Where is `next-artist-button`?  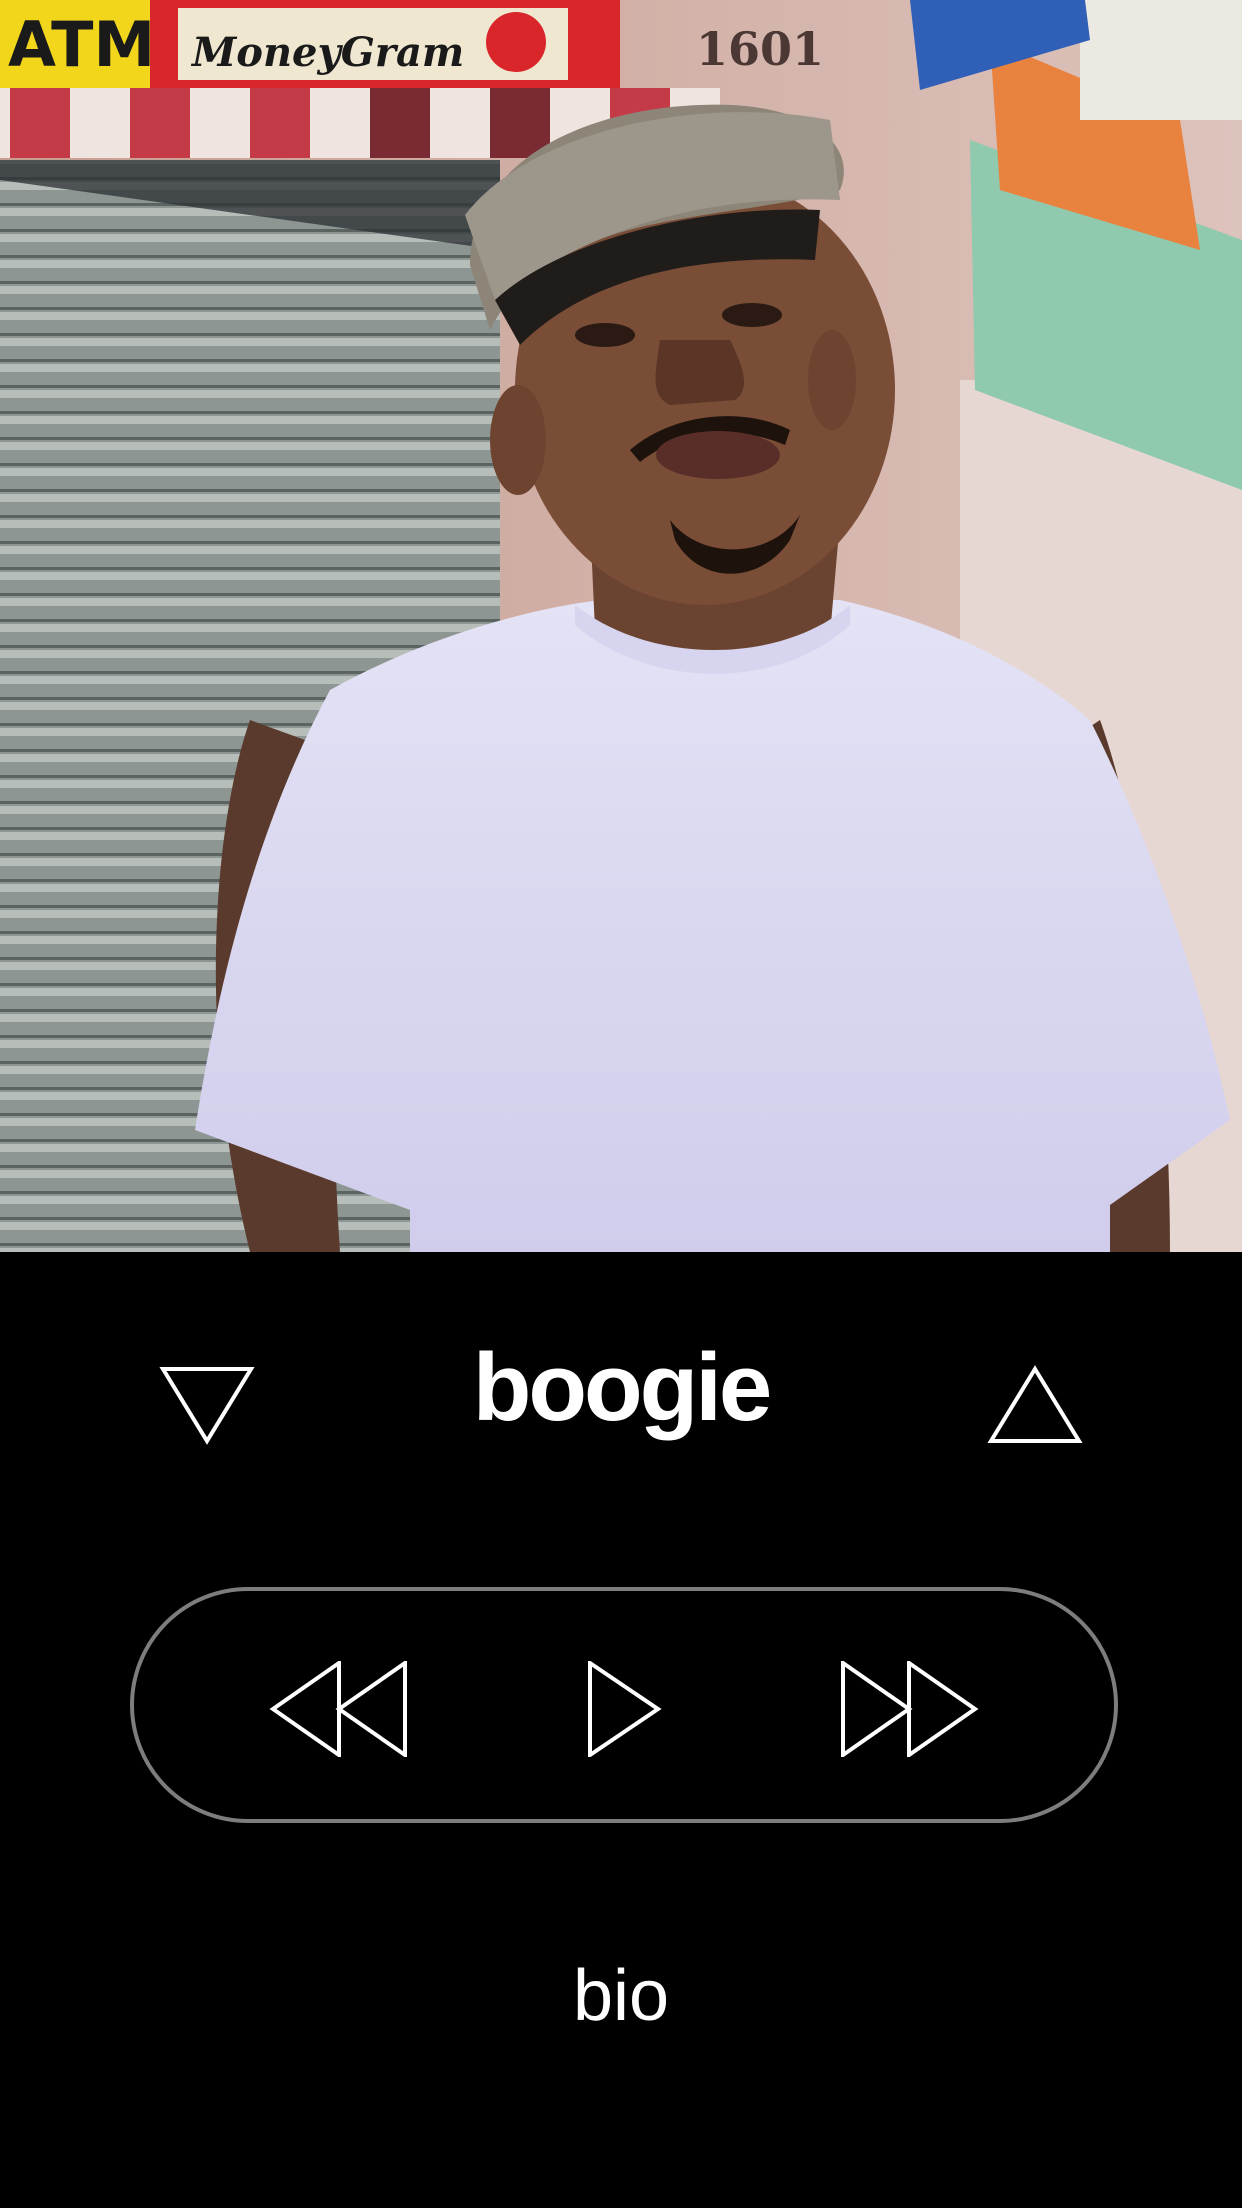 next-artist-button is located at coordinates (1035, 1405).